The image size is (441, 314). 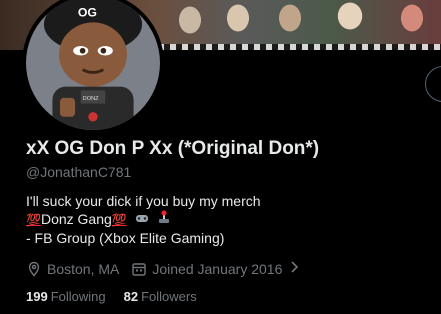 I want to click on svg-text: DONZ, so click(x=91, y=99).